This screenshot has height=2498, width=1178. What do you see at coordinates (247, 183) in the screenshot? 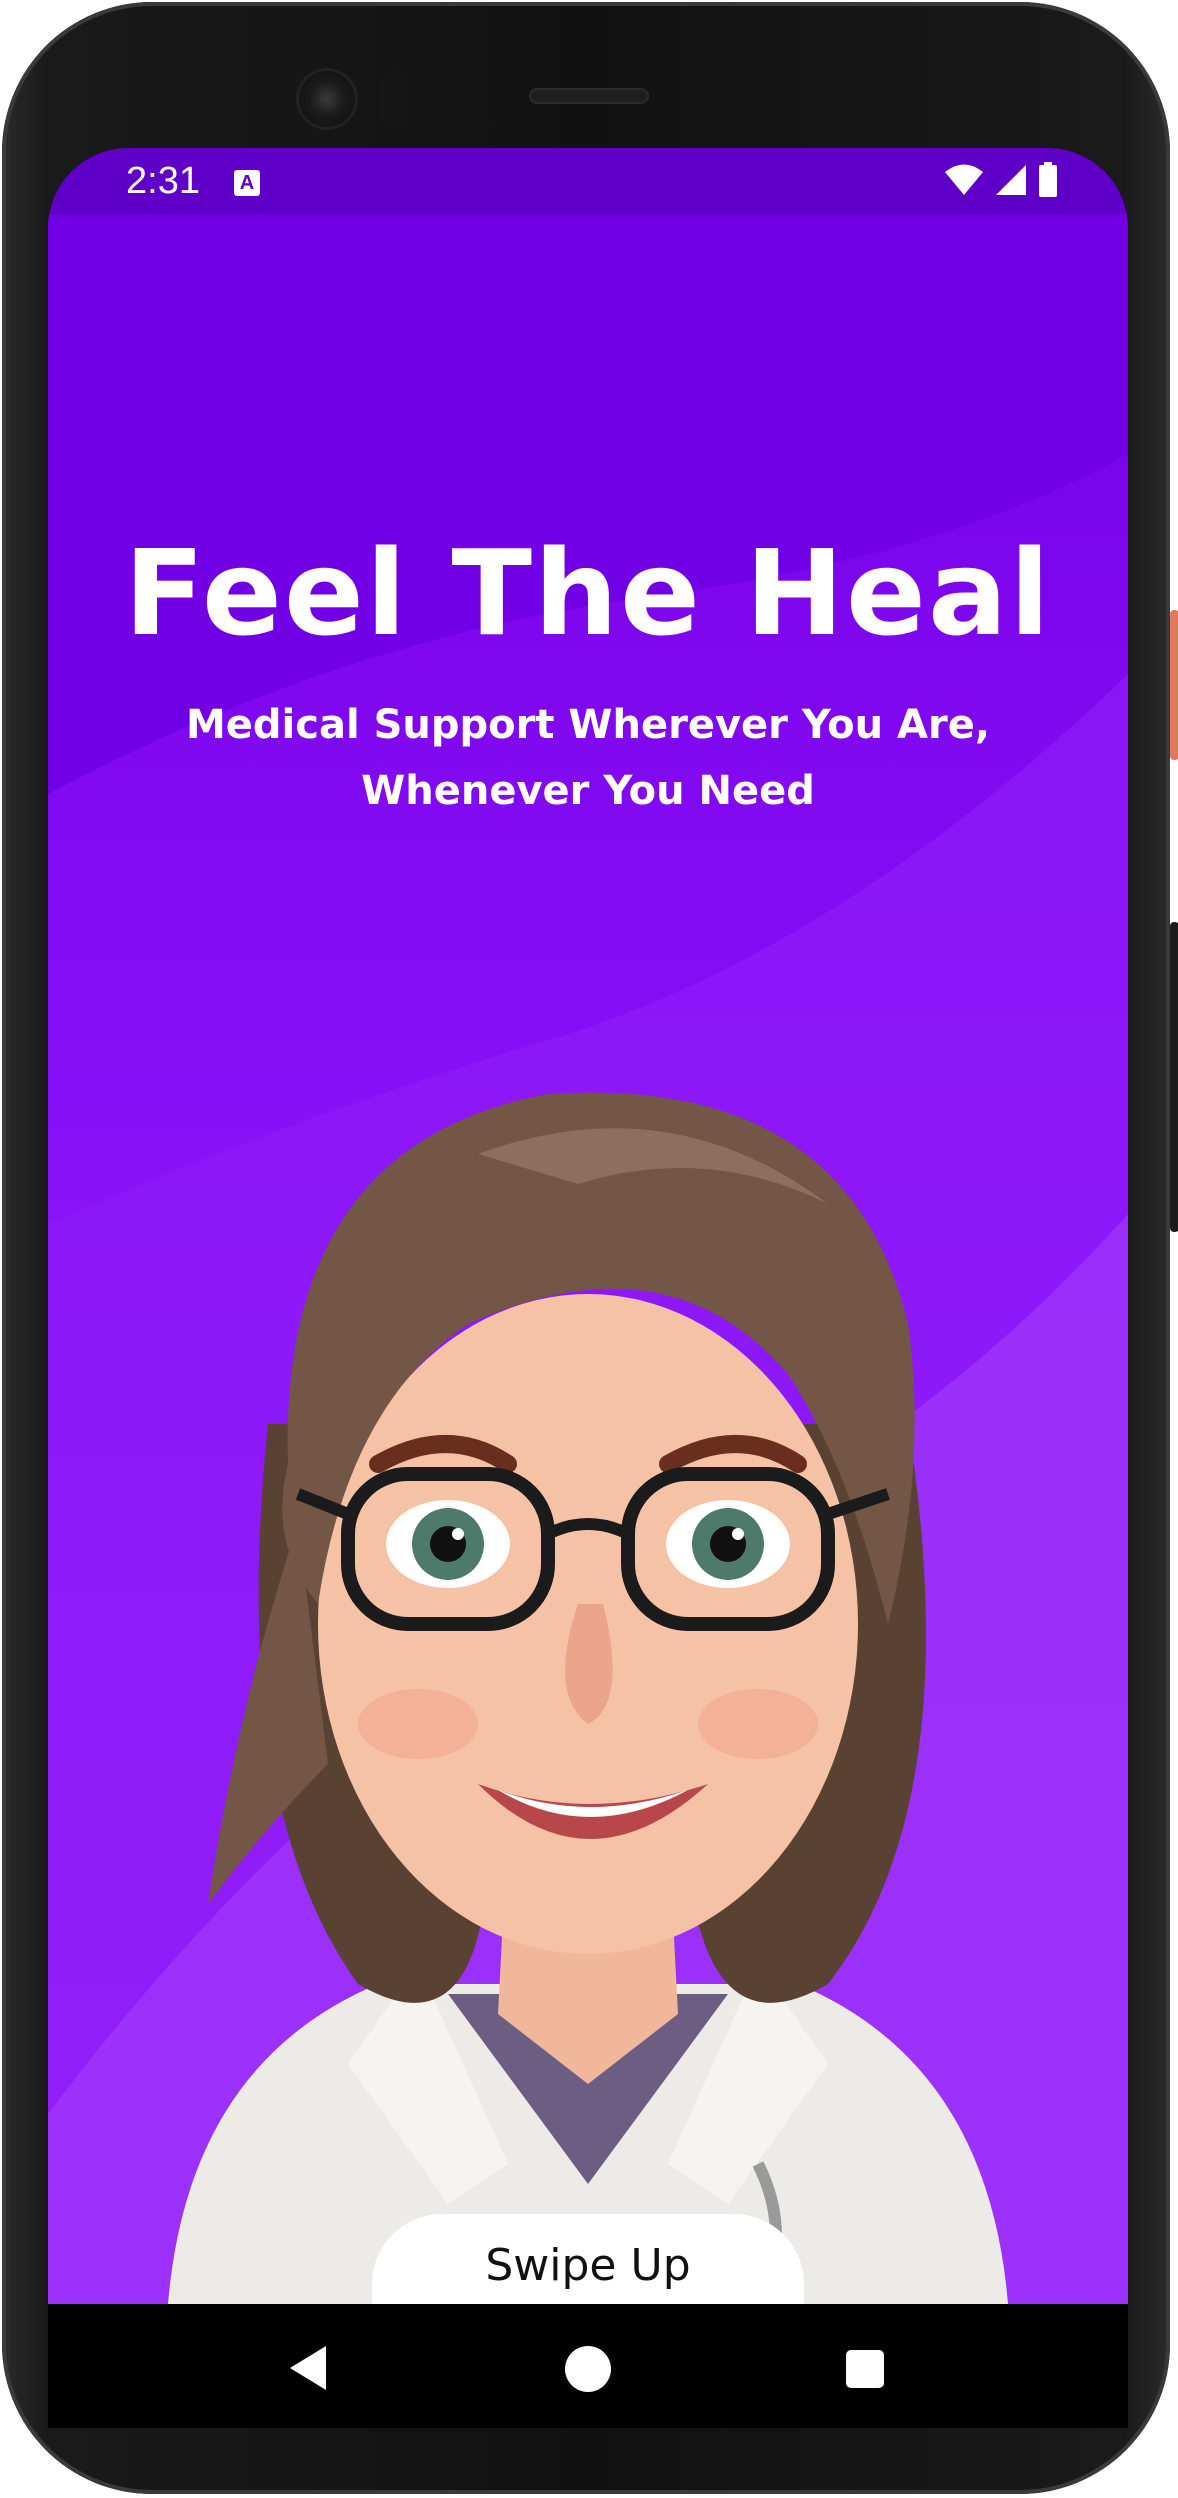
I see `a-badge-icon: A` at bounding box center [247, 183].